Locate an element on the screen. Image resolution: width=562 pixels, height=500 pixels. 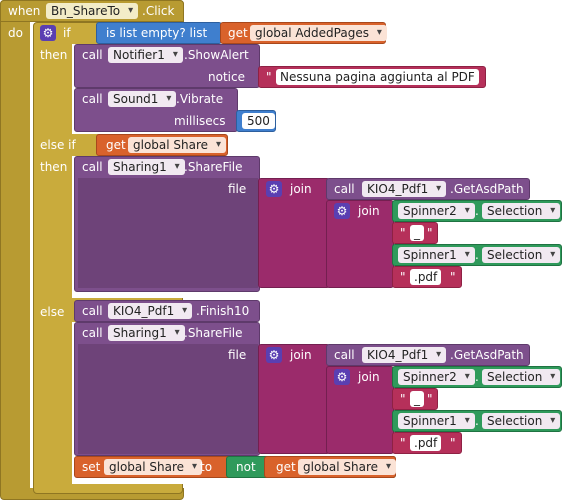
do-label: do is located at coordinates (15, 33).